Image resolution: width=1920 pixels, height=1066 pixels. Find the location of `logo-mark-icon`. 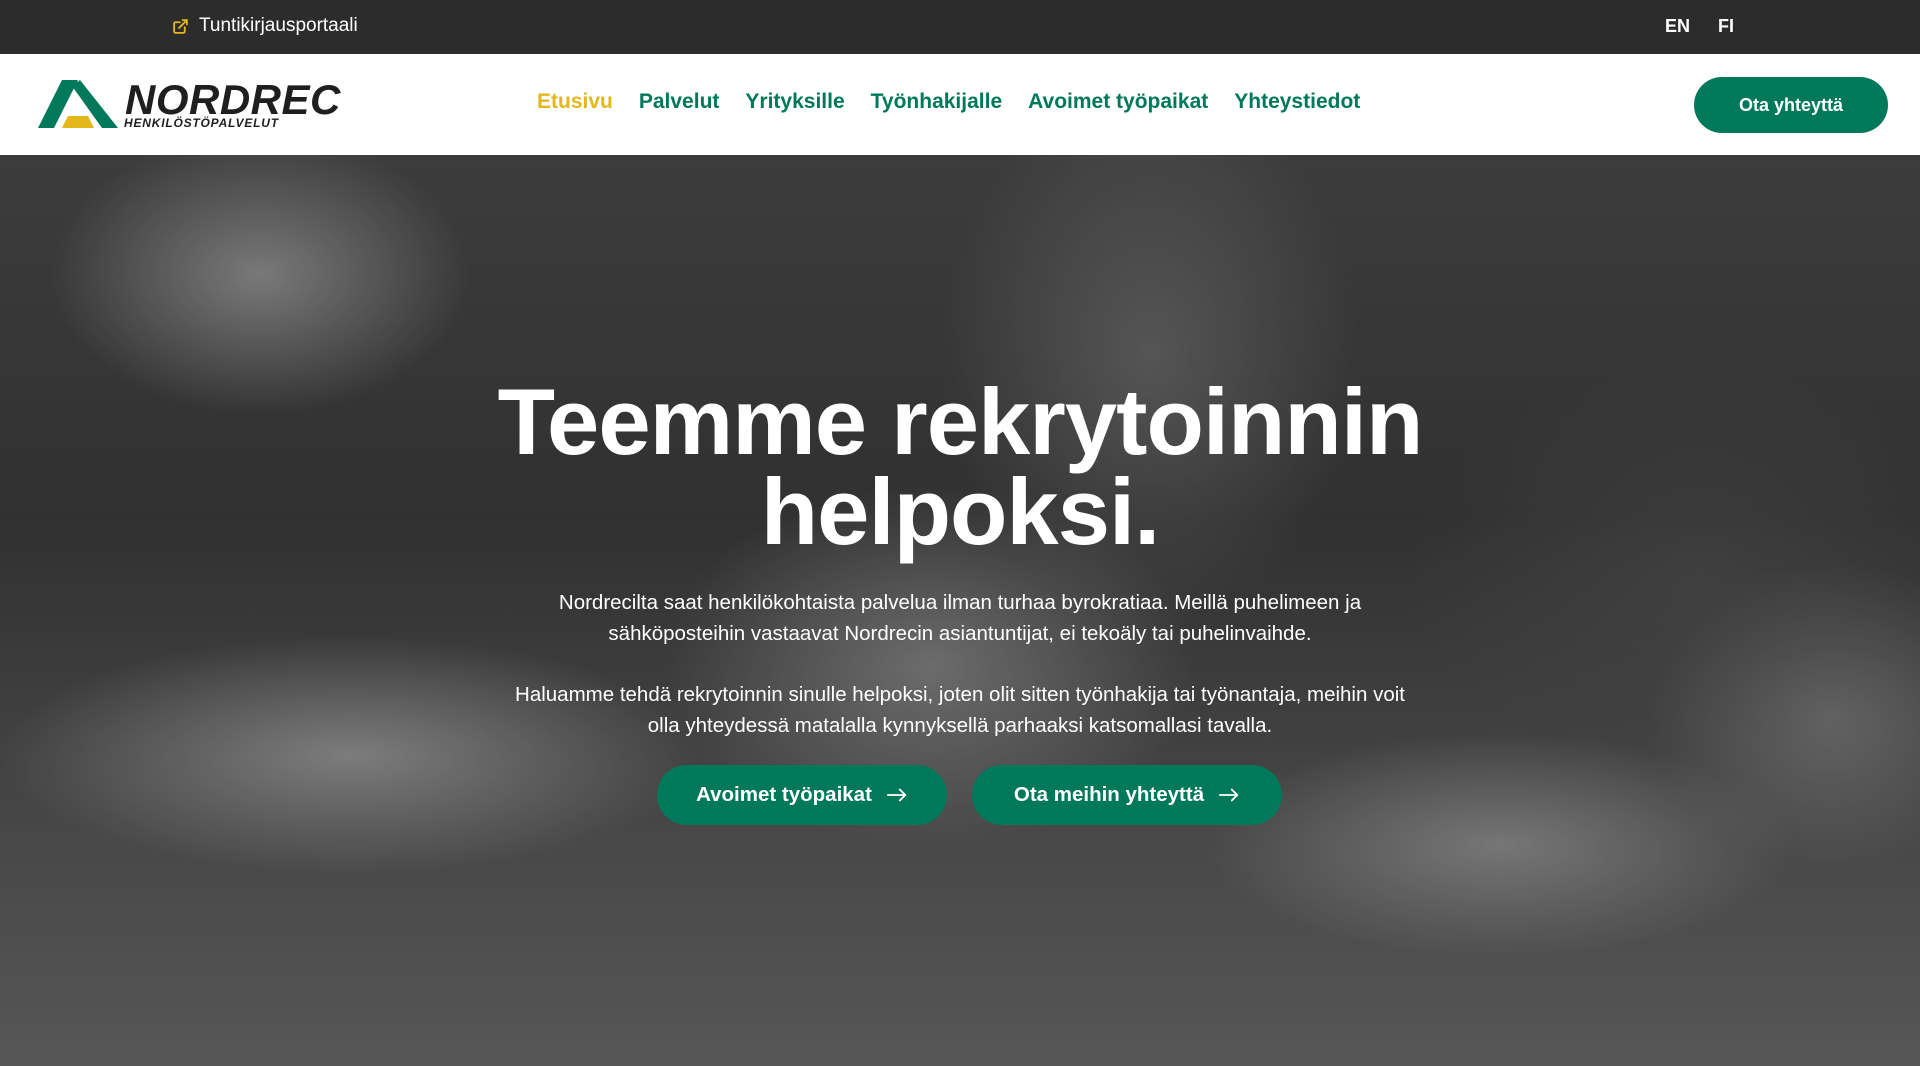

logo-mark-icon is located at coordinates (78, 104).